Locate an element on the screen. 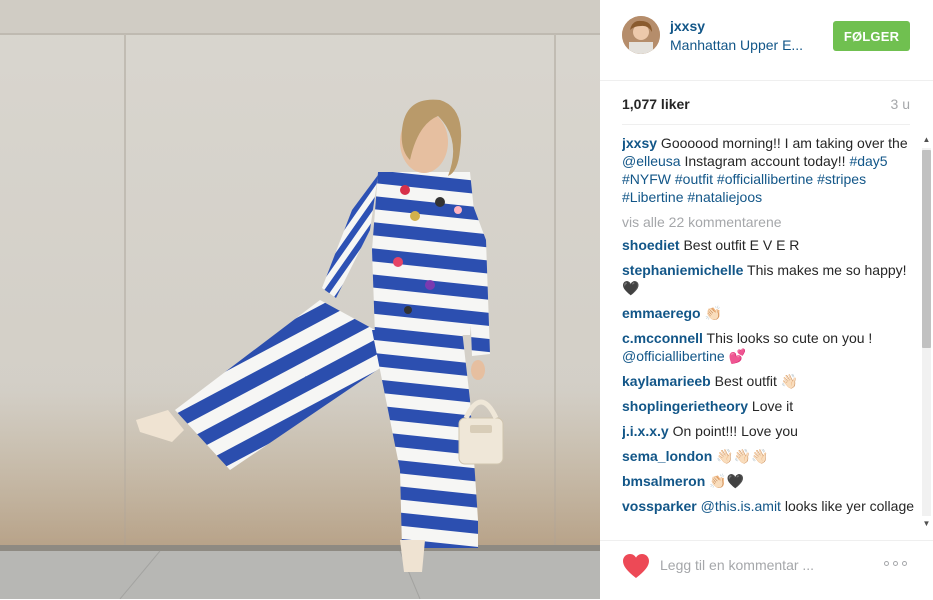  follow-button: FØLGER is located at coordinates (871, 36).